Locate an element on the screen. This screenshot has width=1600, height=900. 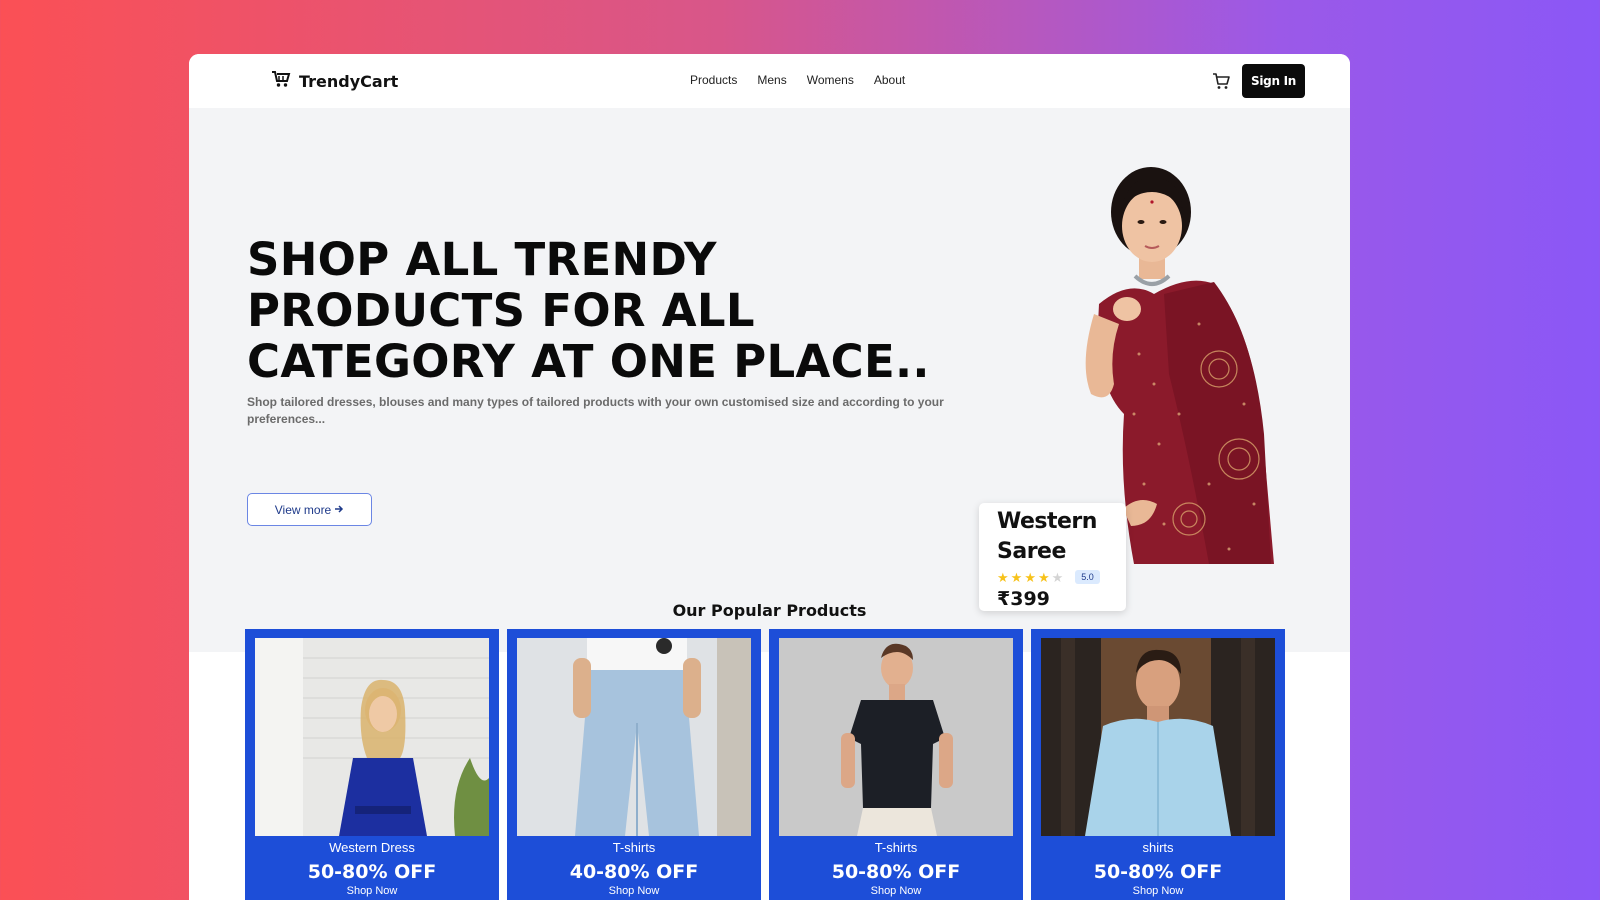
arrow-right-icon is located at coordinates (339, 510).